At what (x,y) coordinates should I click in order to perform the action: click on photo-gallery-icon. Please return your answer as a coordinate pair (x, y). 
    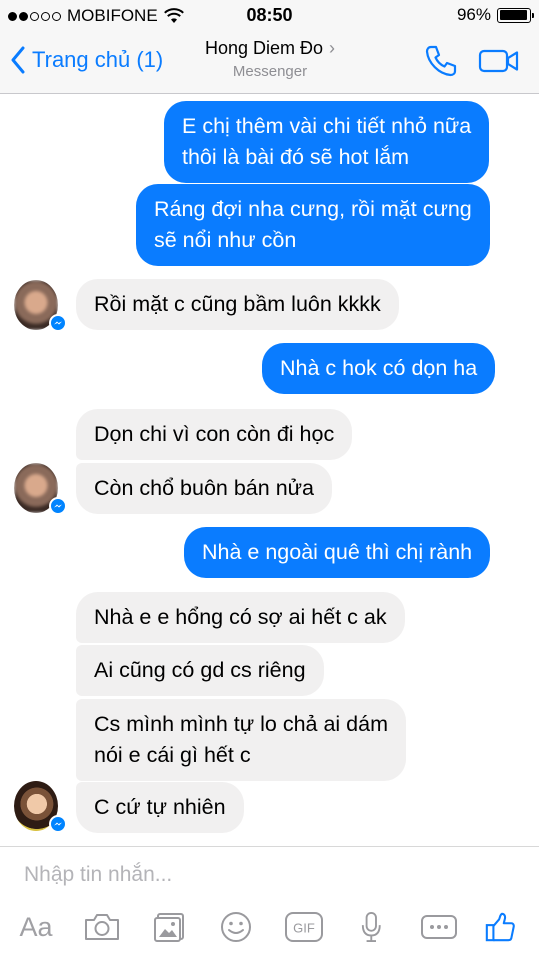
    Looking at the image, I should click on (170, 927).